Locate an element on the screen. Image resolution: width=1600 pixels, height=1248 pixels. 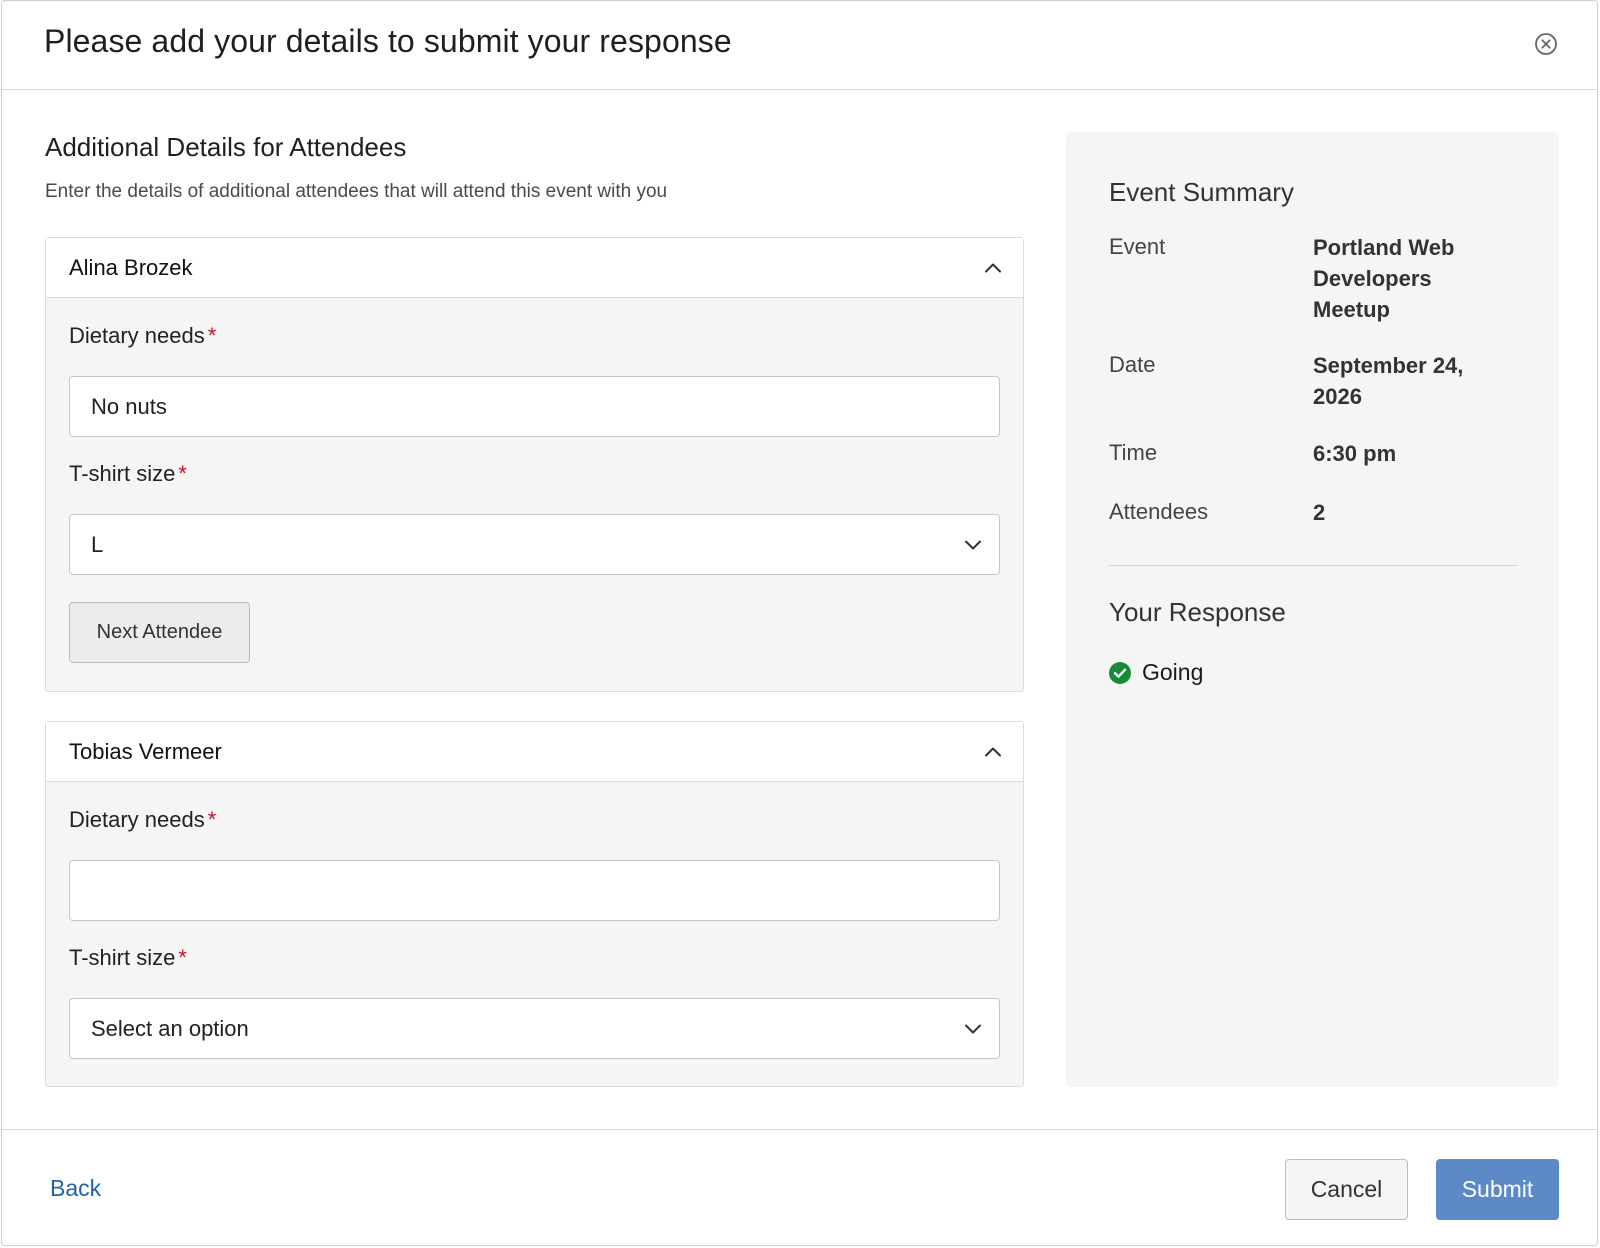
response-status: Going is located at coordinates (1173, 672).